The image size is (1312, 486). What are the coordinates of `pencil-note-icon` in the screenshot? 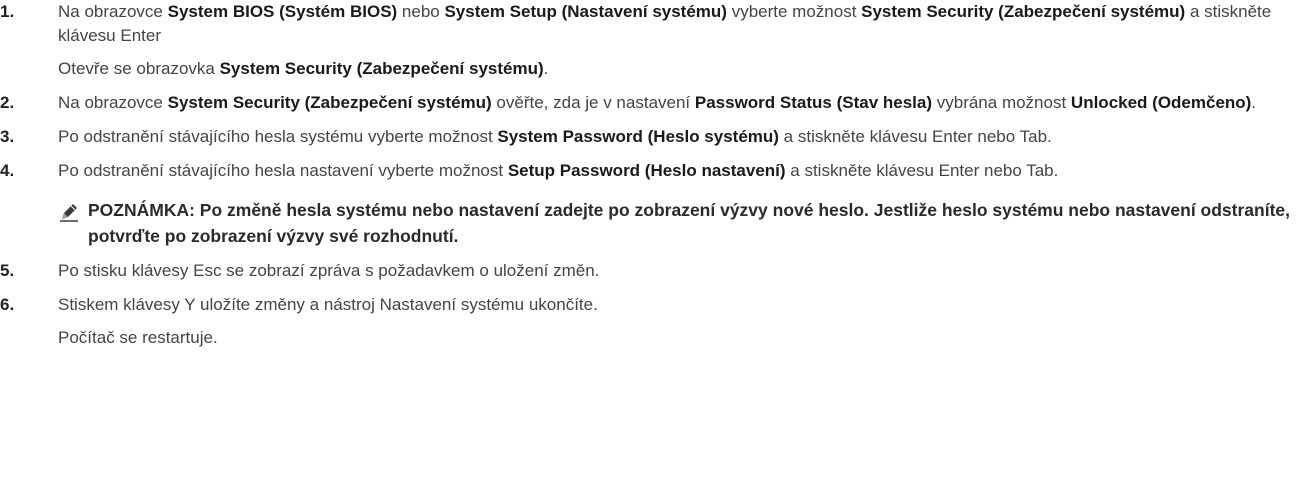 It's located at (69, 212).